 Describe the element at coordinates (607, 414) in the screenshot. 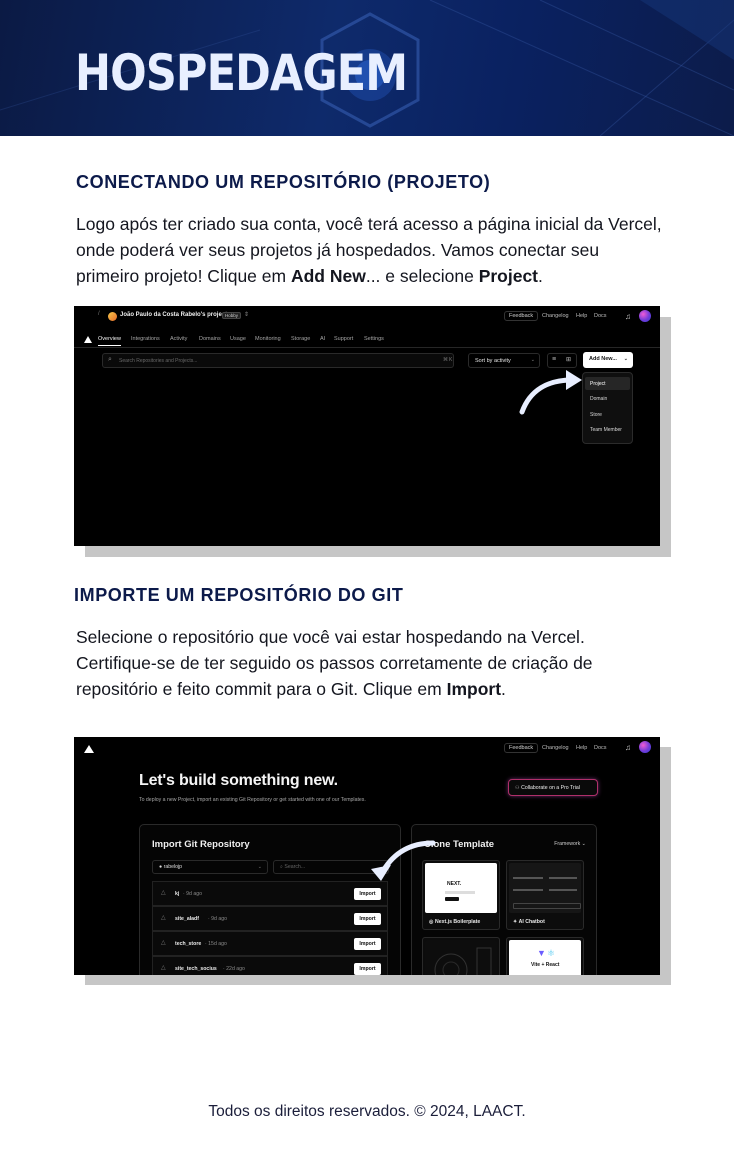

I see `menu-item-store: Store` at that location.